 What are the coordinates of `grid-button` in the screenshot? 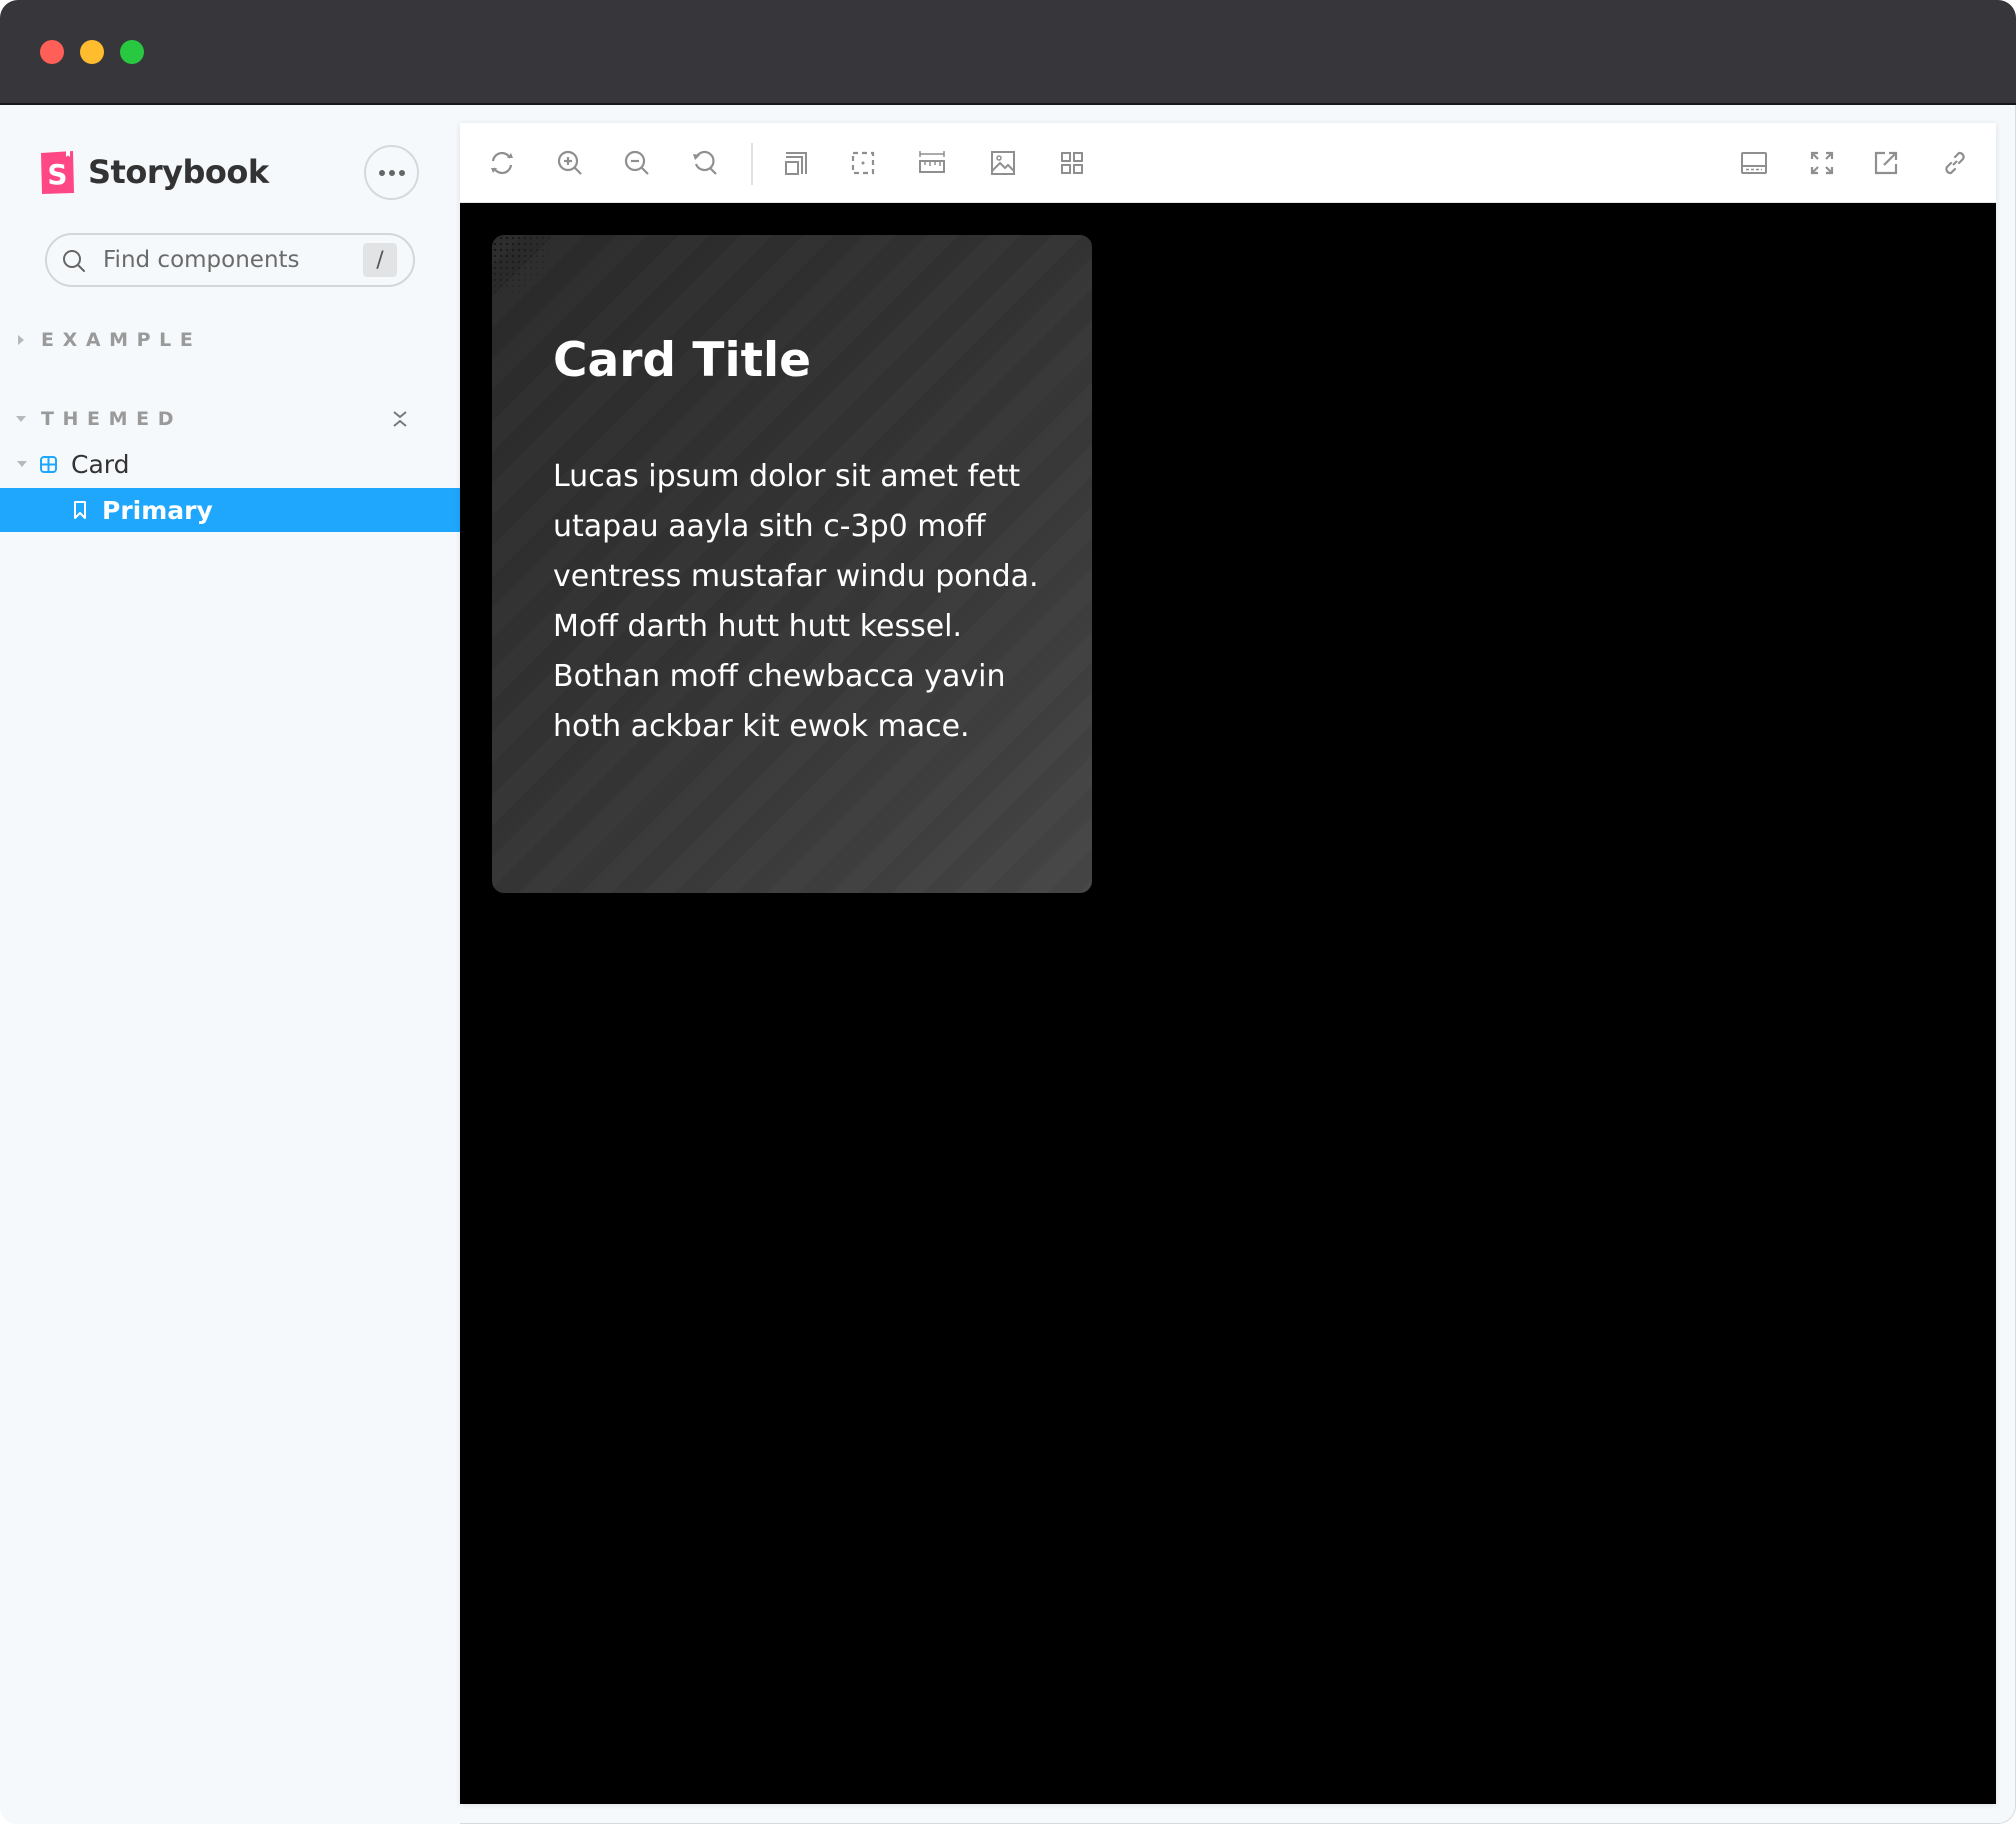 It's located at (1072, 163).